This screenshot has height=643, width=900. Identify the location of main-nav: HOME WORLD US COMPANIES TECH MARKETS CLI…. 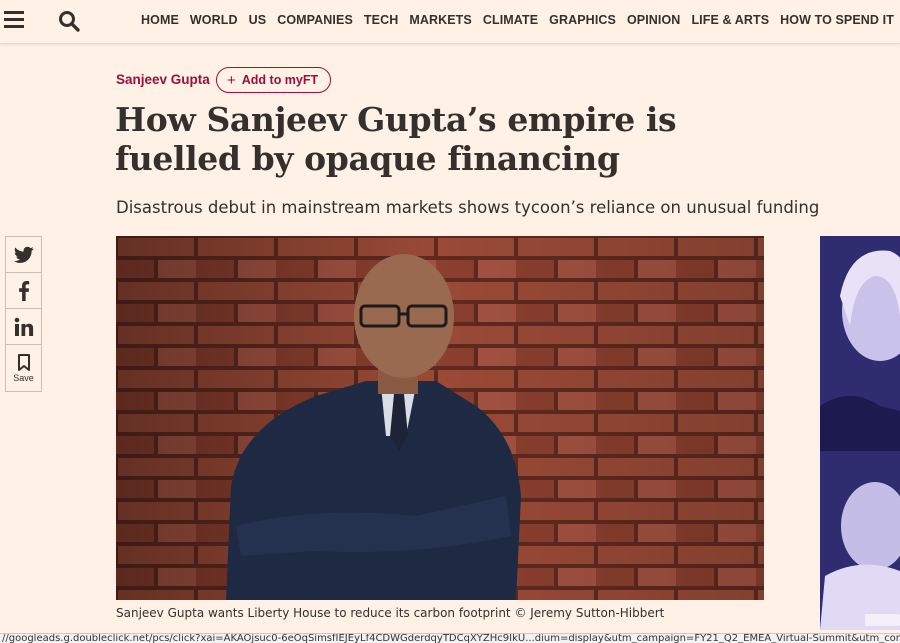
(520, 20).